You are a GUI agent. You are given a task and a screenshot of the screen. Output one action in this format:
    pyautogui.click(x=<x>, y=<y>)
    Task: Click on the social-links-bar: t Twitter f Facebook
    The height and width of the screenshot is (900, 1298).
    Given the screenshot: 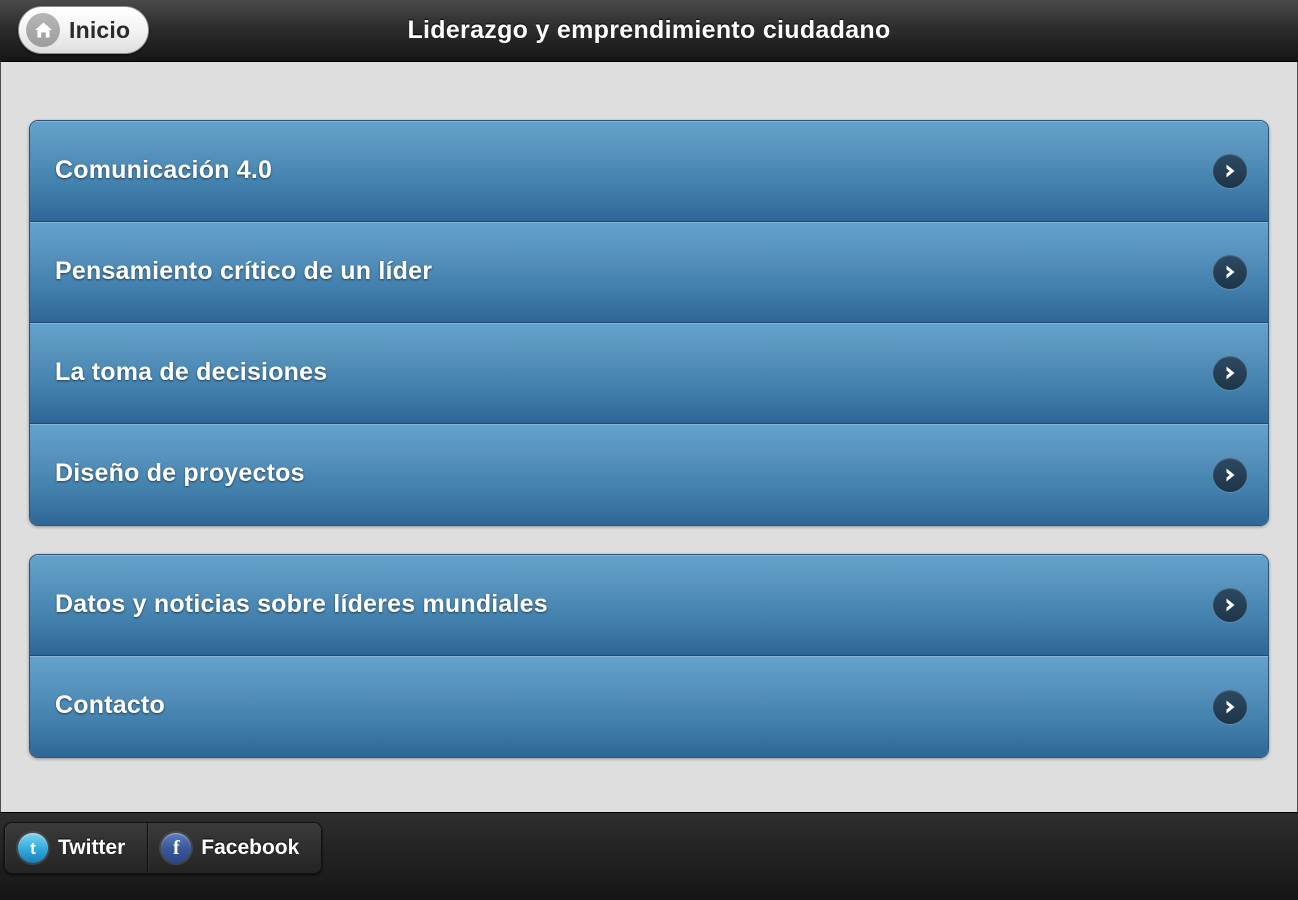 What is the action you would take?
    pyautogui.click(x=163, y=848)
    